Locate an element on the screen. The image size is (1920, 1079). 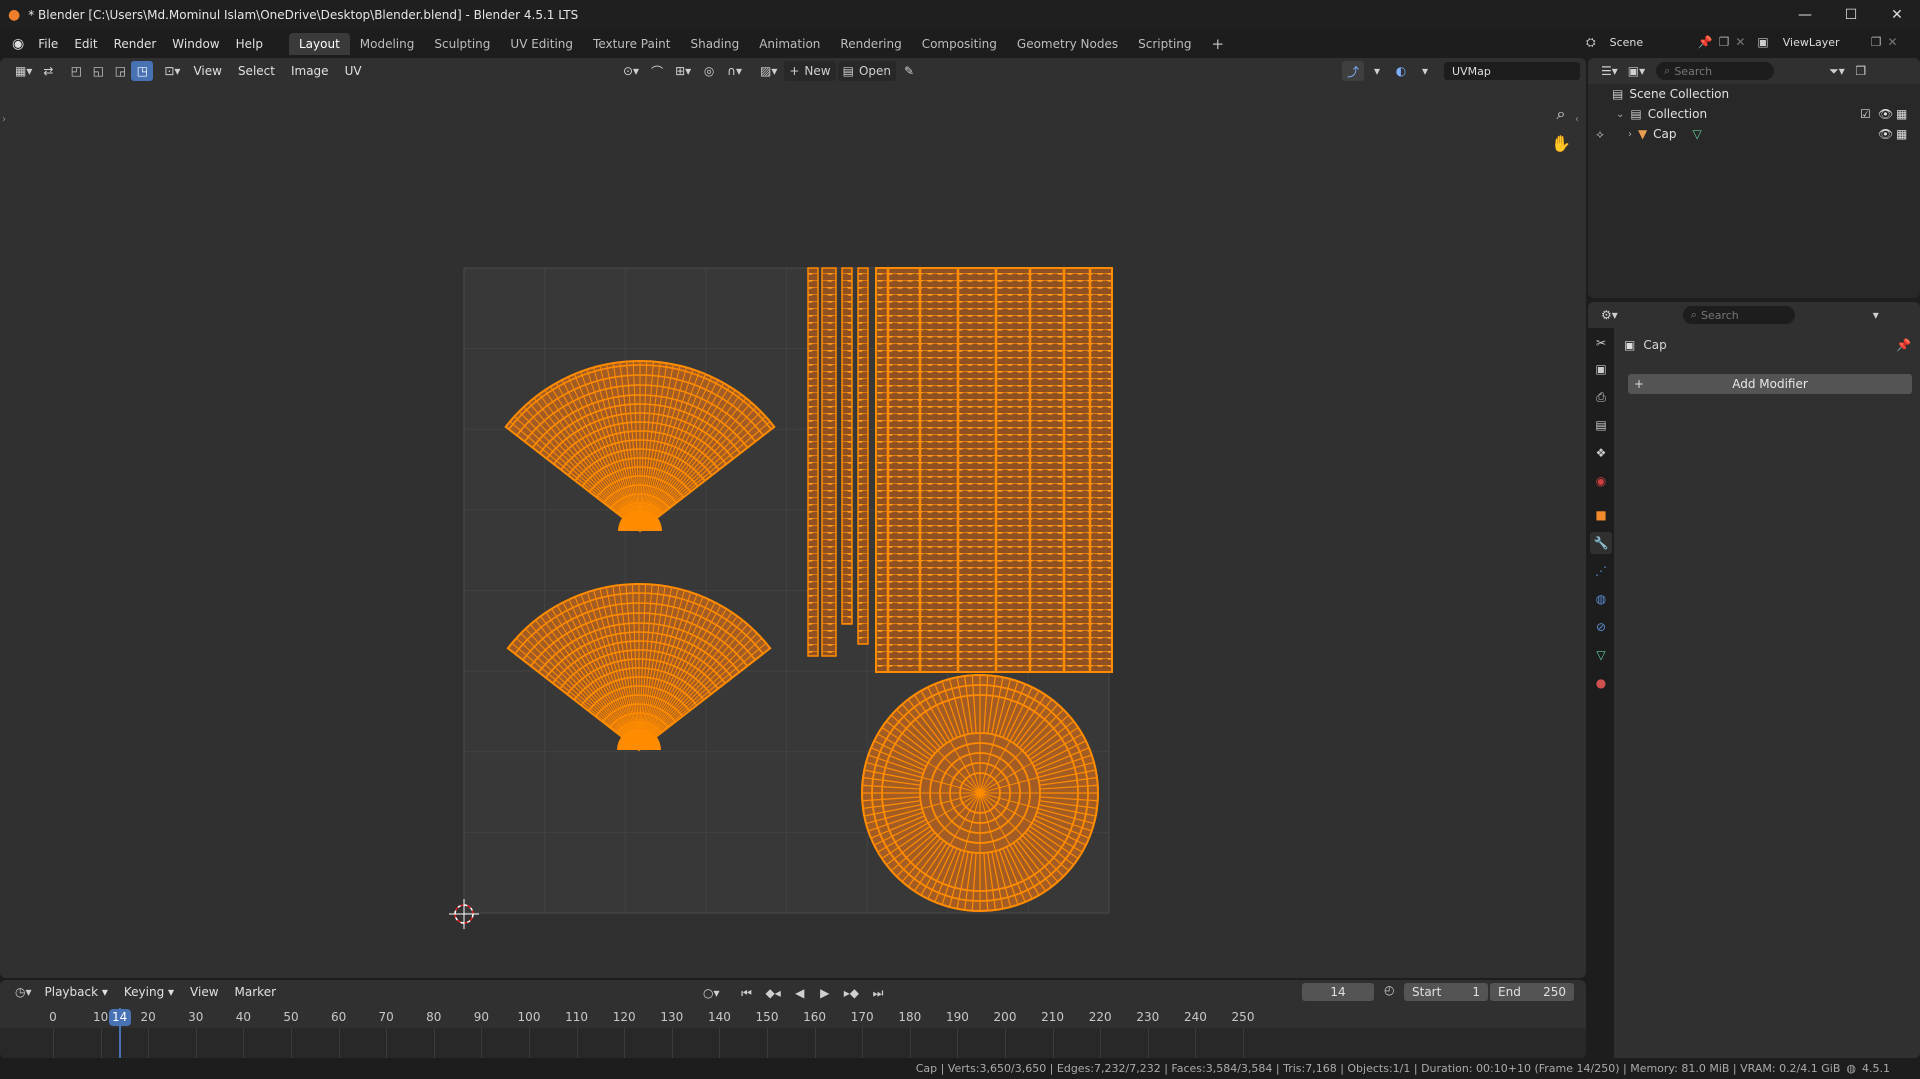
timeline-track is located at coordinates (793, 1043).